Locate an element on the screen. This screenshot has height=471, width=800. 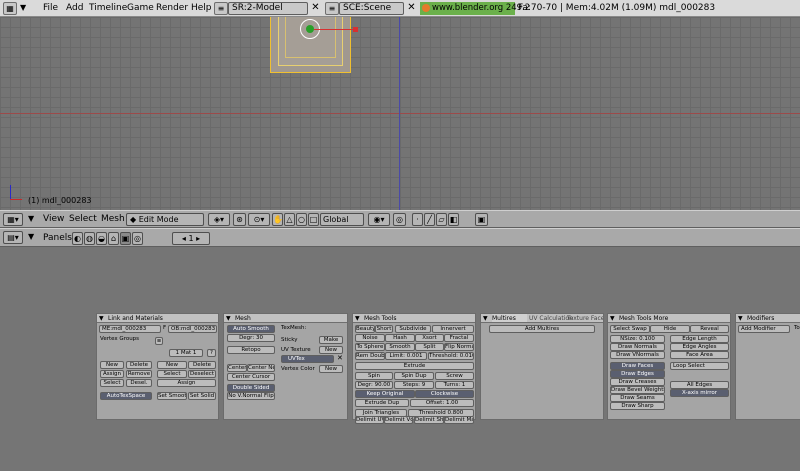
orientation-selector: Global is located at coordinates (342, 219).